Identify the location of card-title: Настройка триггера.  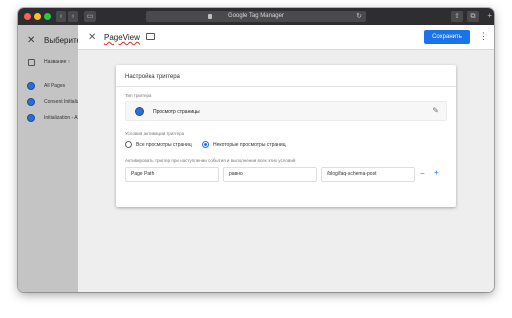
(152, 77).